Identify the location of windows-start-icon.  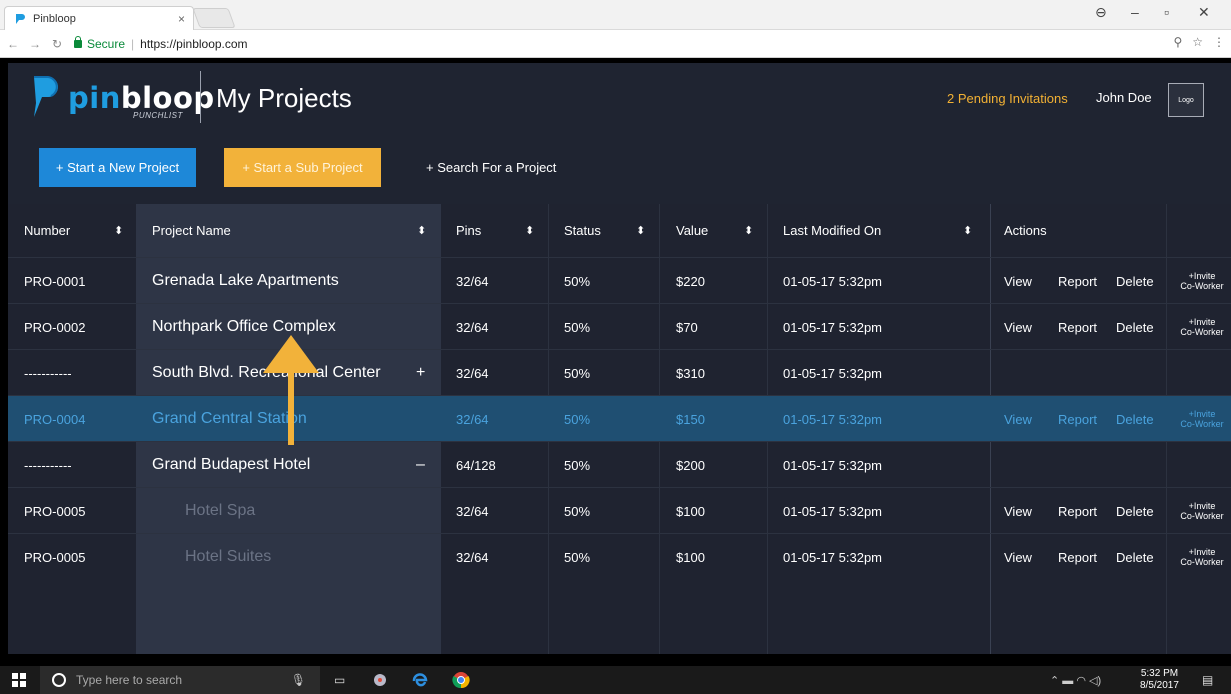
(19, 680).